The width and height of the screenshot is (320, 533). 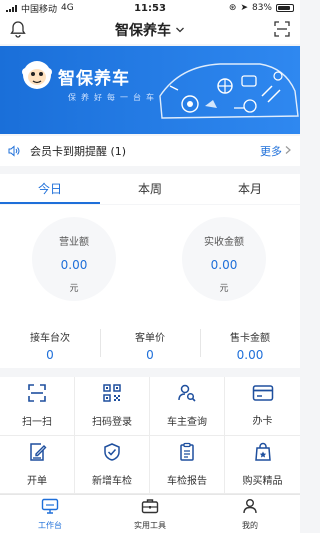 I want to click on tab-workbench: 工作台, so click(x=50, y=514).